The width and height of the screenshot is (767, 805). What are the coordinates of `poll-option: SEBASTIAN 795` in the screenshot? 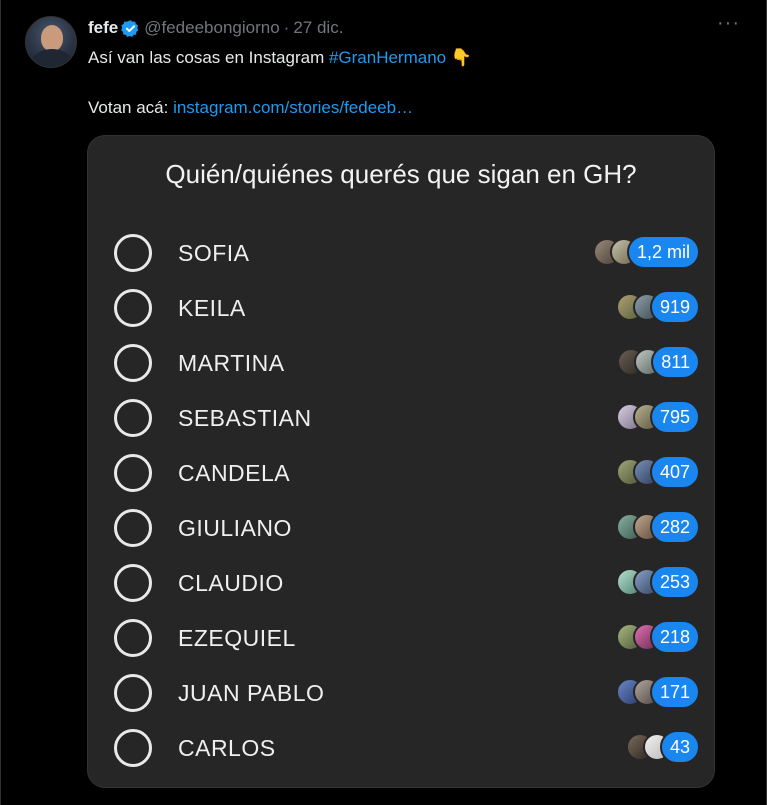 It's located at (402, 426).